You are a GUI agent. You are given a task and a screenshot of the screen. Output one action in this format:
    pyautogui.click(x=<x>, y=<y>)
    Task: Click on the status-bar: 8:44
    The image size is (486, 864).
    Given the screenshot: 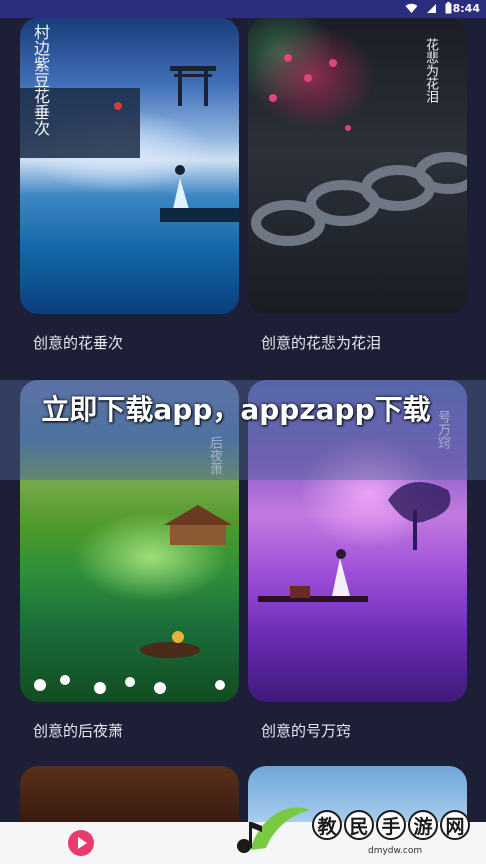 What is the action you would take?
    pyautogui.click(x=243, y=9)
    